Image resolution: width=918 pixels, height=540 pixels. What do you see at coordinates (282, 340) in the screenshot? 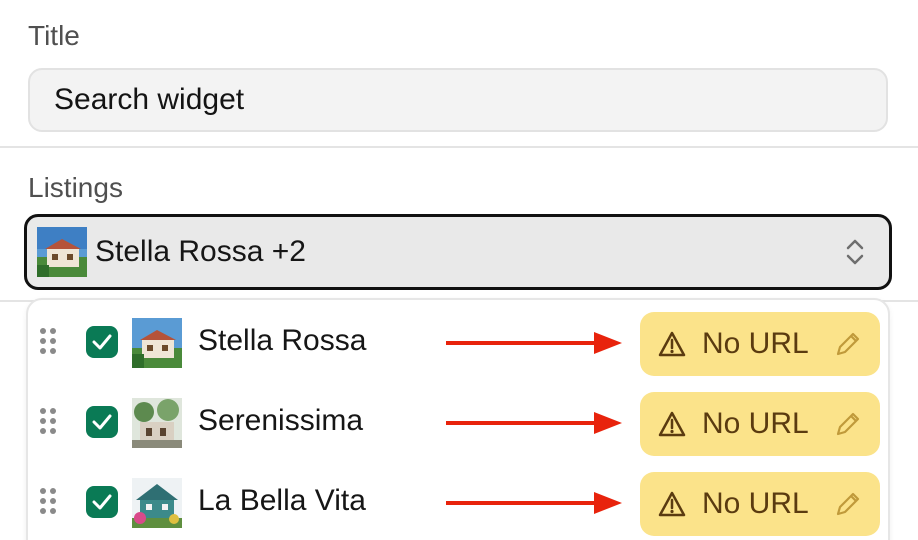
I see `listing-name: Stella Rossa` at bounding box center [282, 340].